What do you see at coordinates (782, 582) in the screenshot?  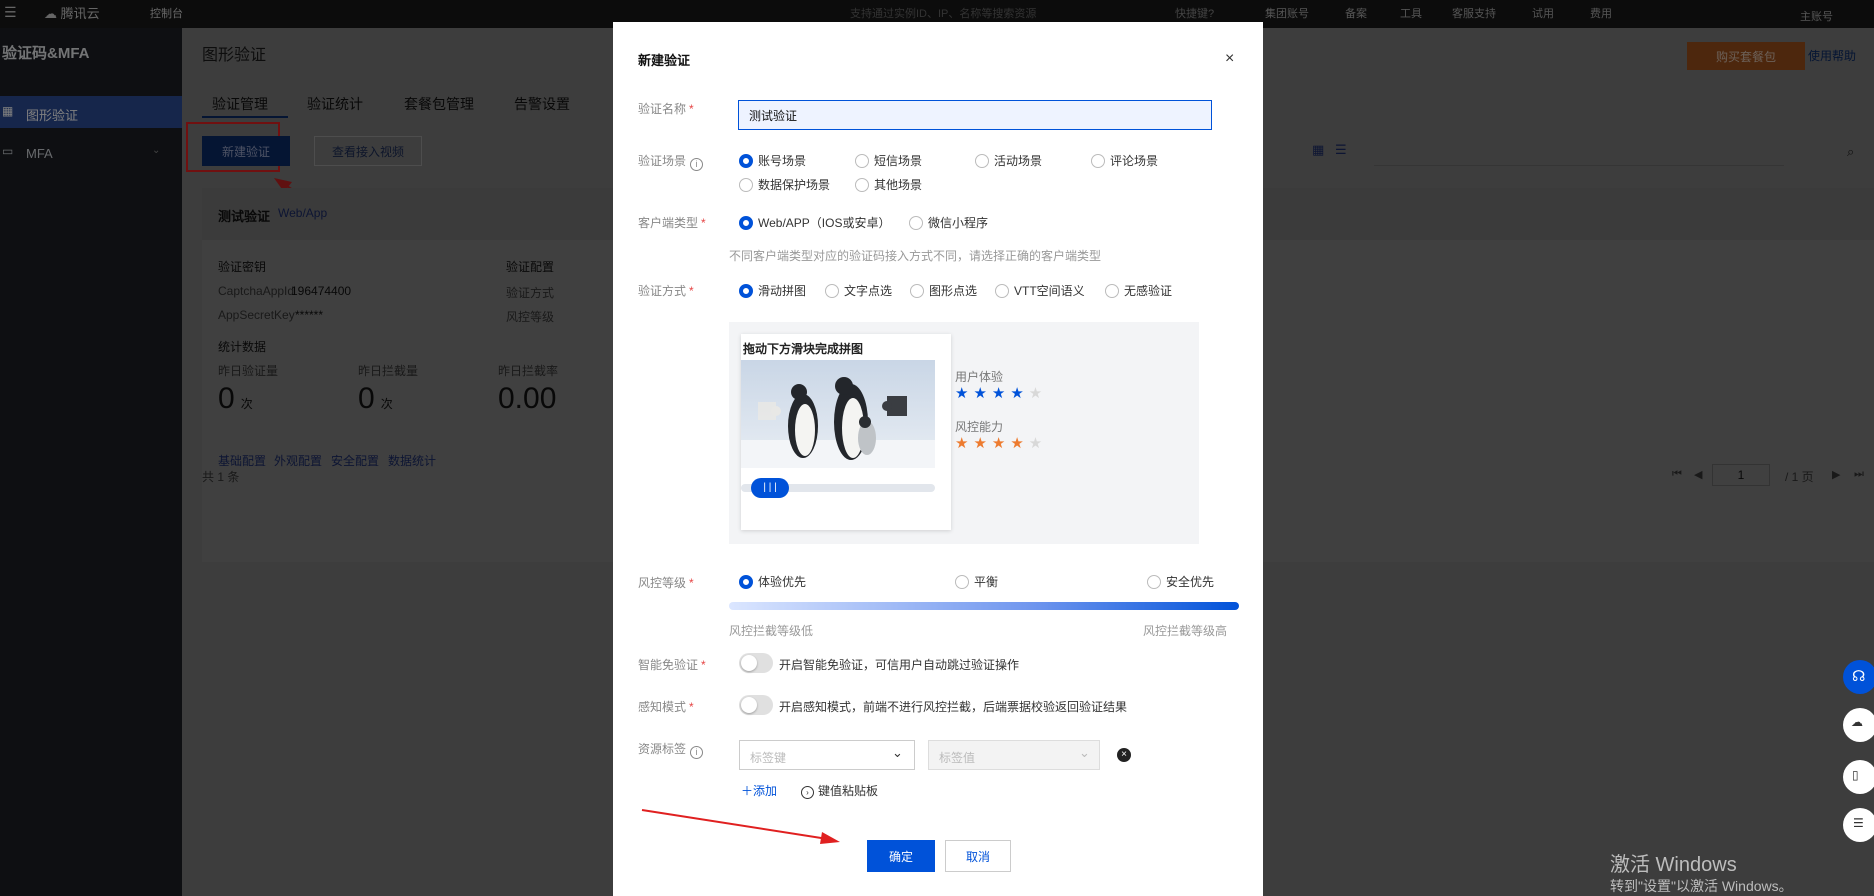 I see `radio-label: 体验优先` at bounding box center [782, 582].